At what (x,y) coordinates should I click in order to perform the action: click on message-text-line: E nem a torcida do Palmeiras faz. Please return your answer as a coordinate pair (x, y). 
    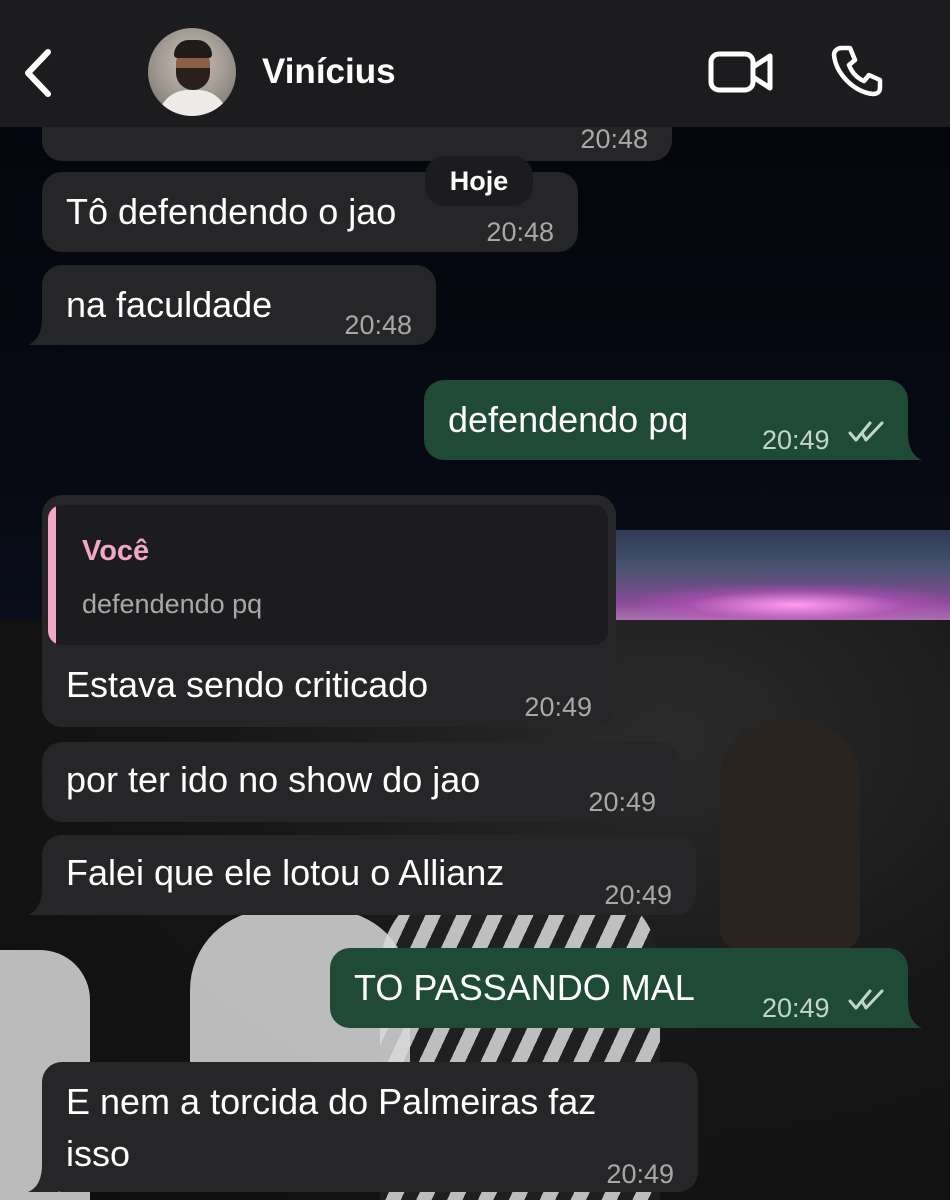
    Looking at the image, I should click on (331, 1101).